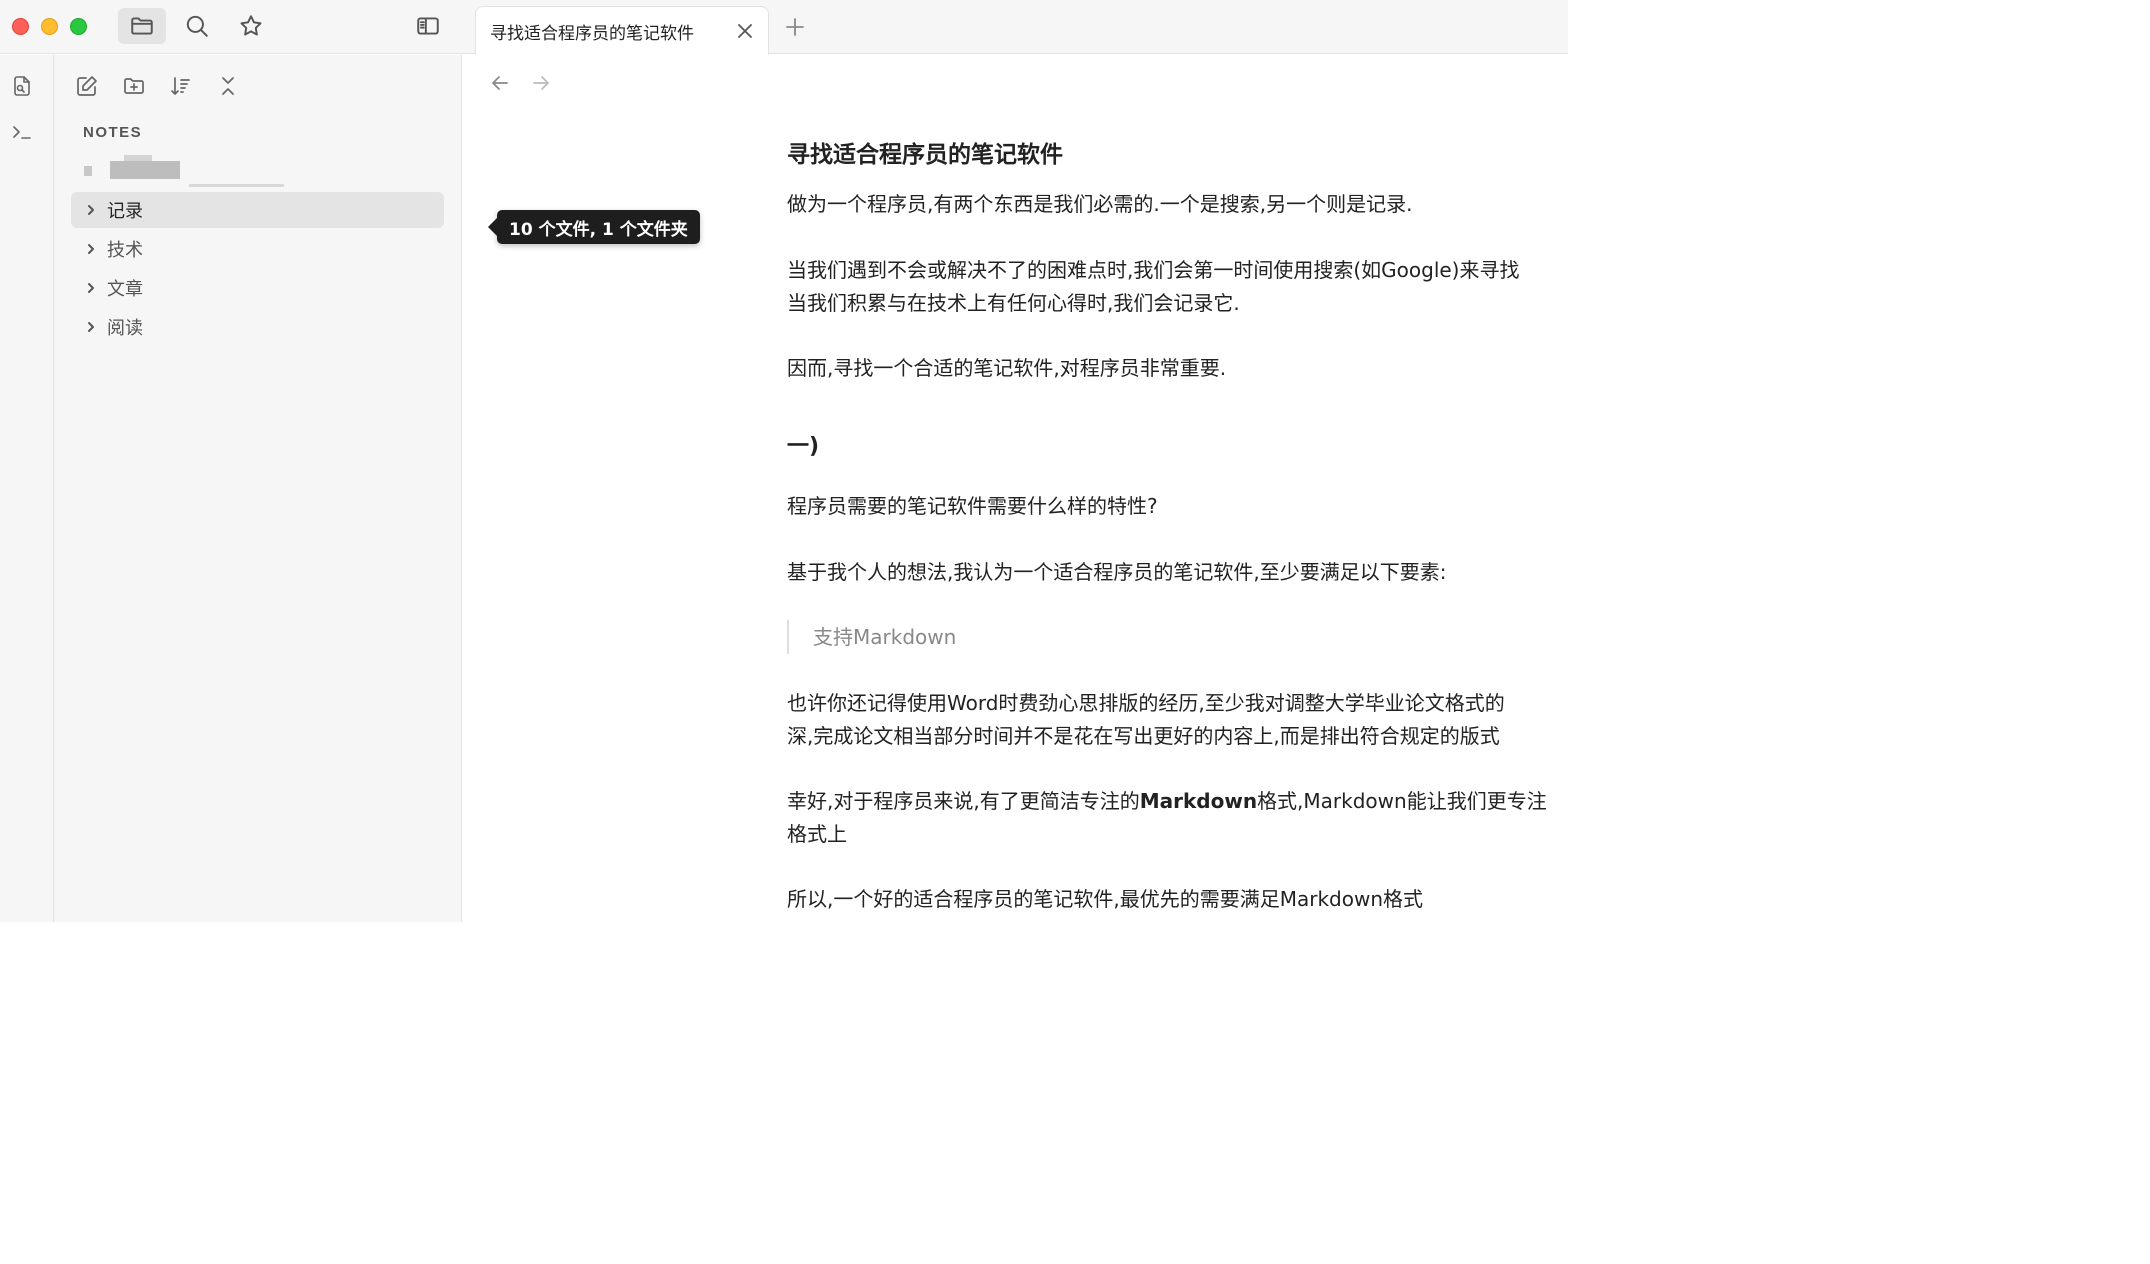  I want to click on sort-button, so click(181, 86).